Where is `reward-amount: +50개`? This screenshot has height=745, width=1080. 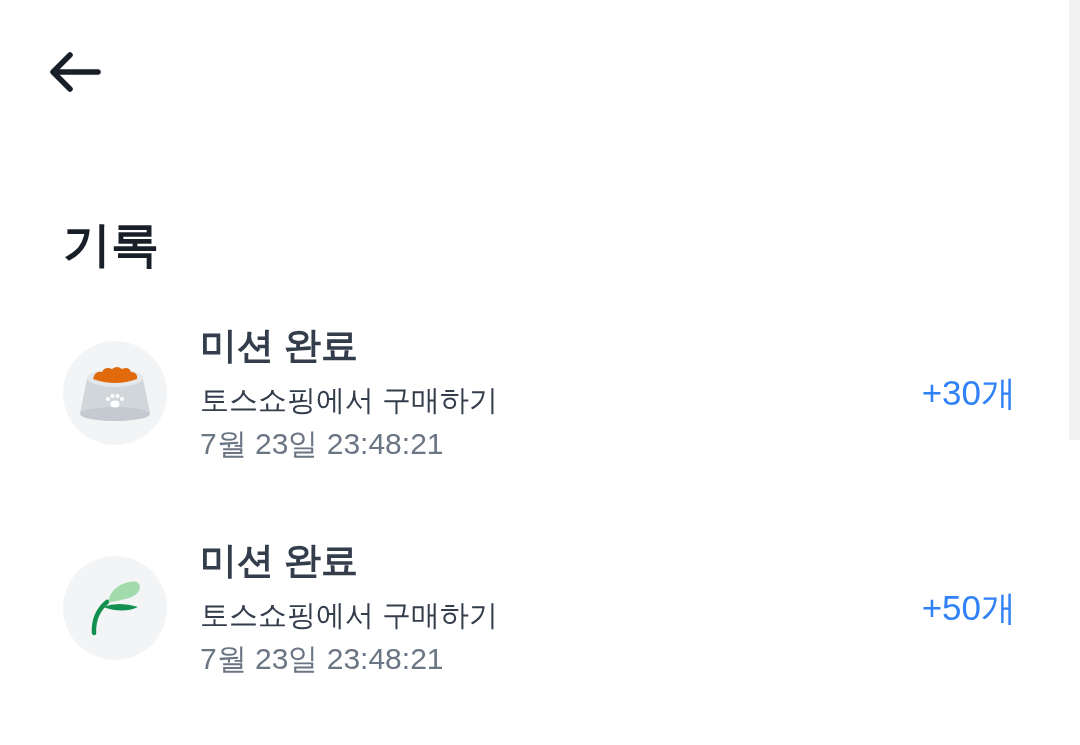 reward-amount: +50개 is located at coordinates (968, 608).